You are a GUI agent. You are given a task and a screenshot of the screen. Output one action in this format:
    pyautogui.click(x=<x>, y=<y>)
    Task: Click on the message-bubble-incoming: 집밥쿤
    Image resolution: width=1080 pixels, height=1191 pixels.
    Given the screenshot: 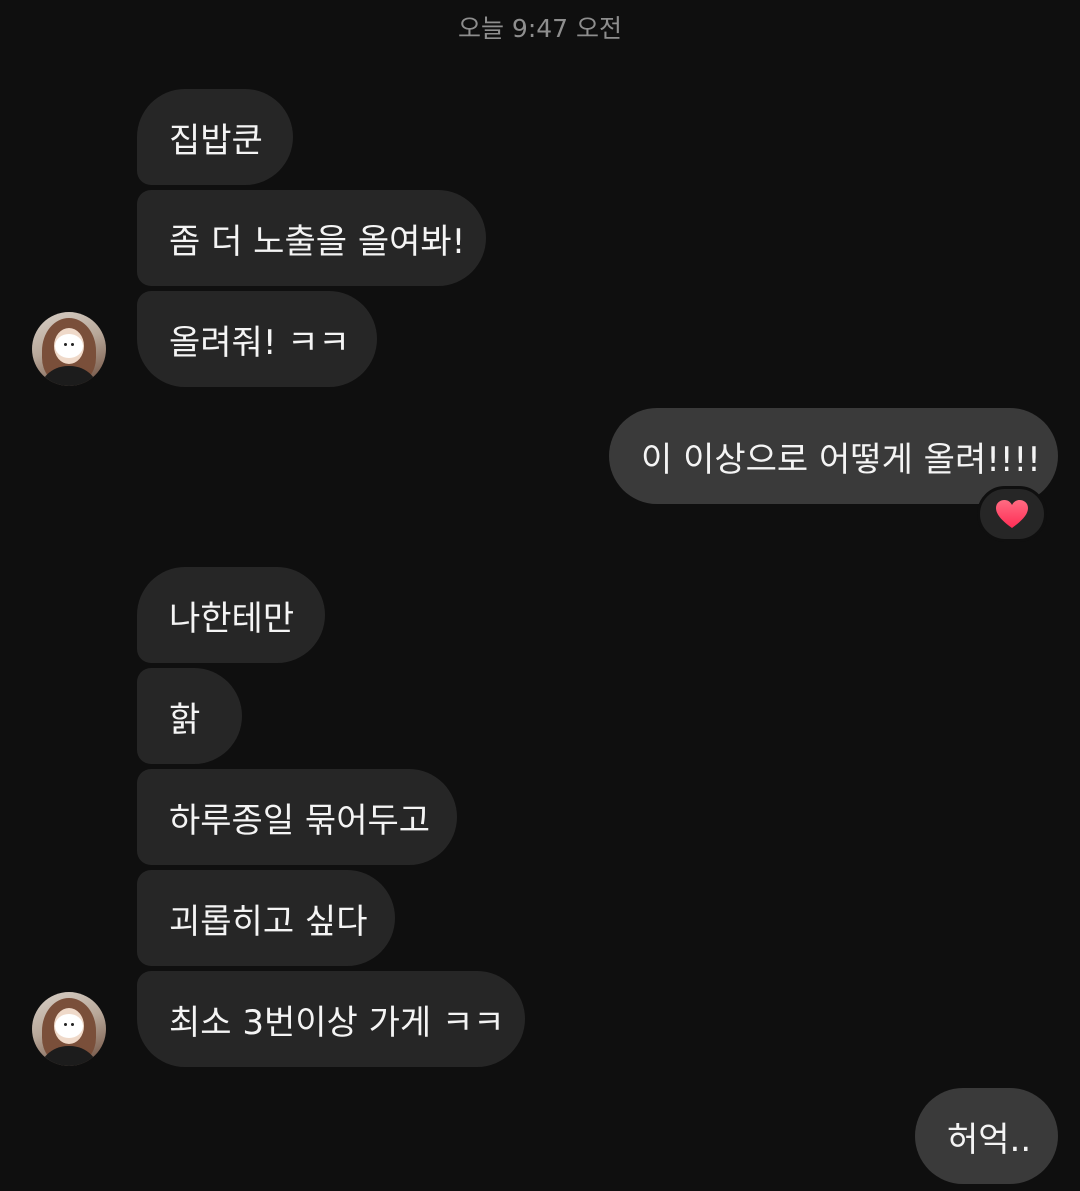 What is the action you would take?
    pyautogui.click(x=215, y=137)
    